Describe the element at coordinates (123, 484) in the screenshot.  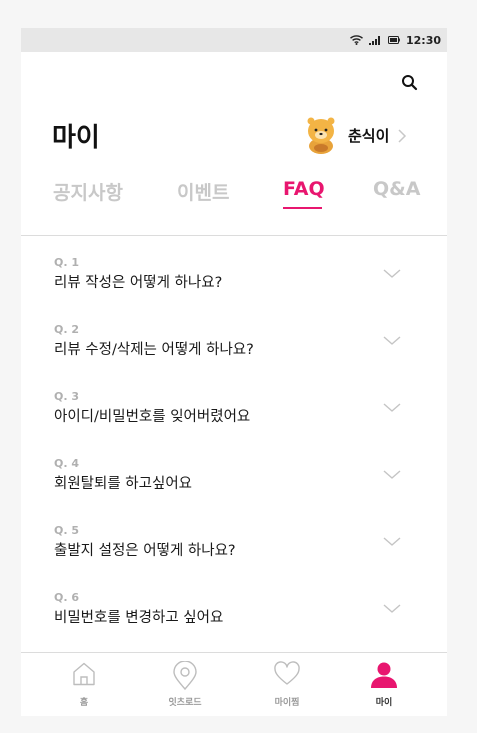
I see `faq-question: 회원탈퇴를 하고싶어요` at that location.